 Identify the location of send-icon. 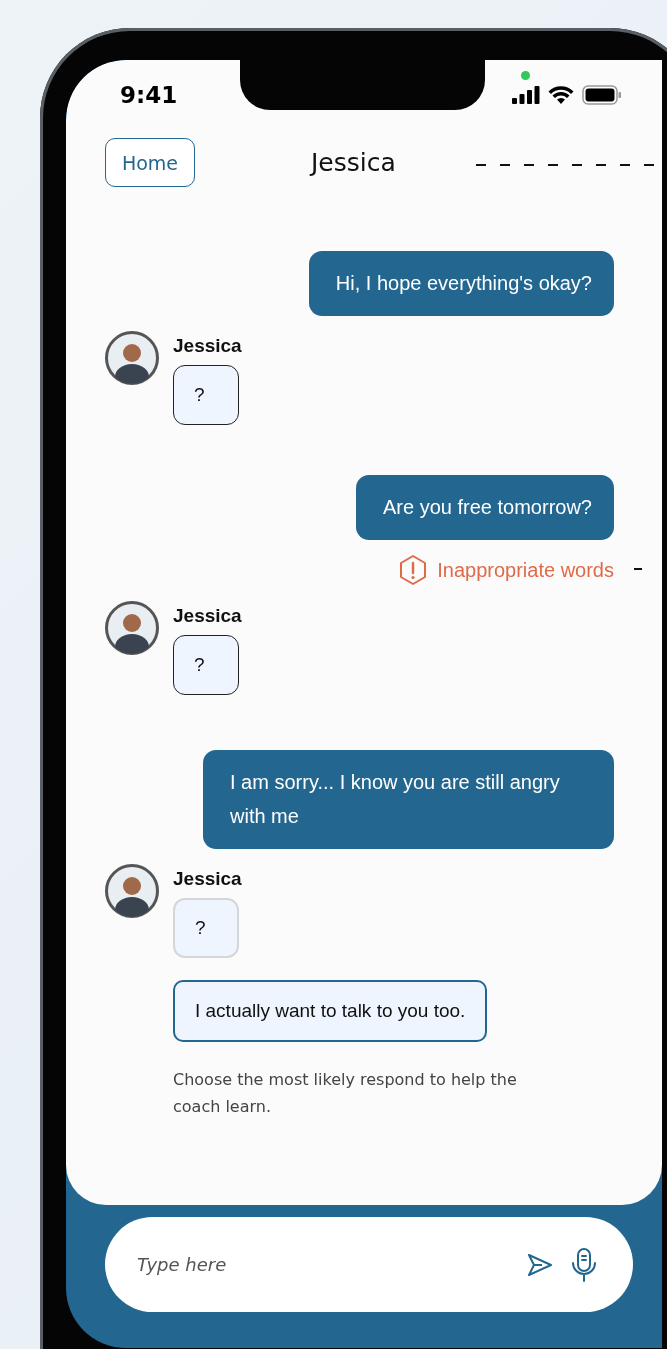
(540, 1264).